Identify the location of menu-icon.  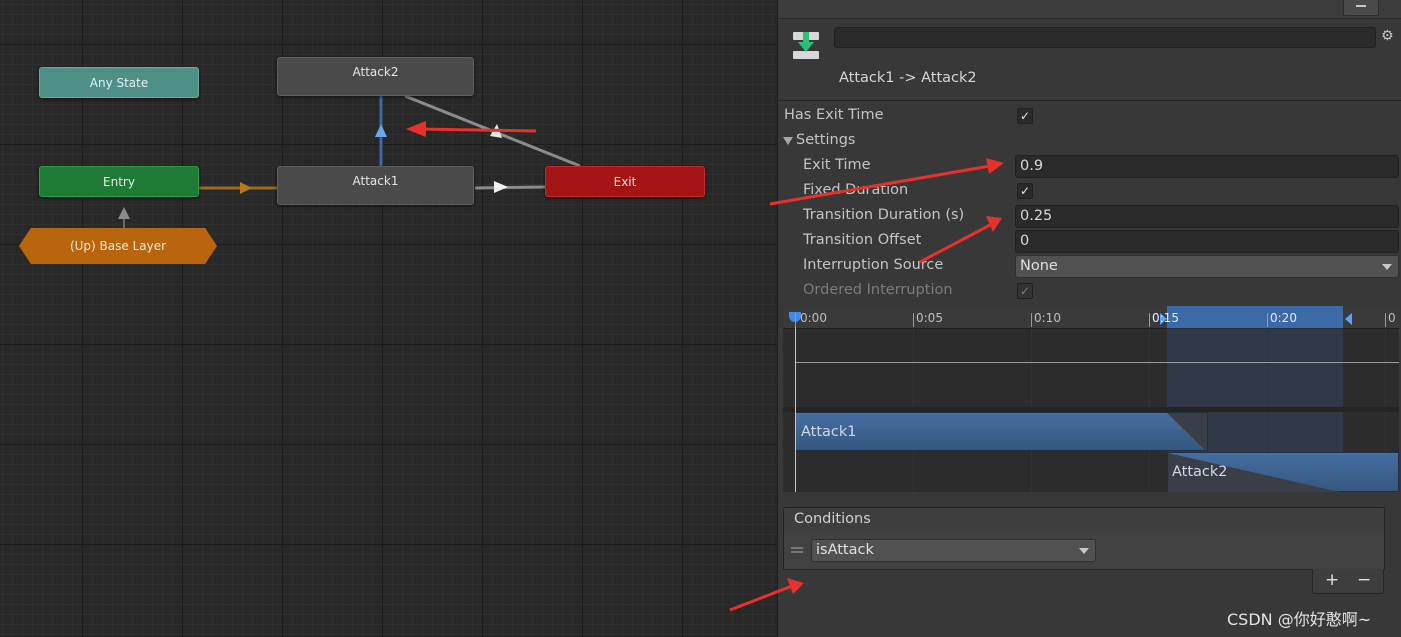
(1361, 6).